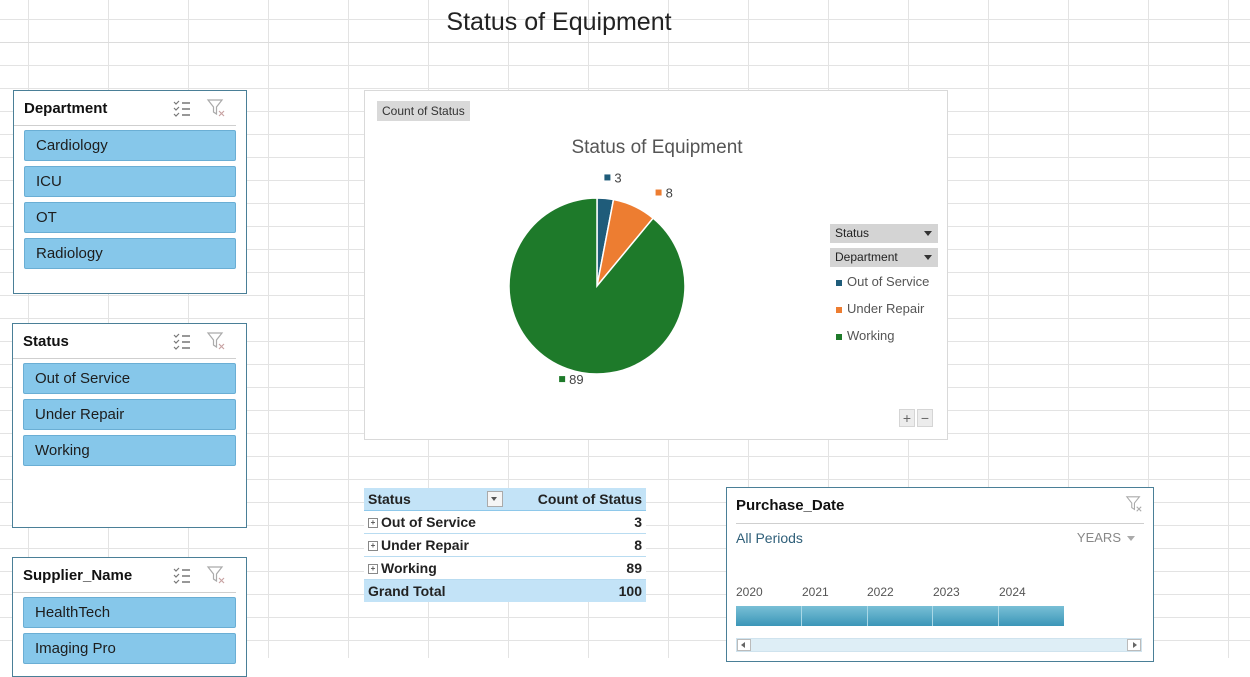 The image size is (1250, 677). Describe the element at coordinates (495, 499) in the screenshot. I see `filter-dropdown-icon` at that location.